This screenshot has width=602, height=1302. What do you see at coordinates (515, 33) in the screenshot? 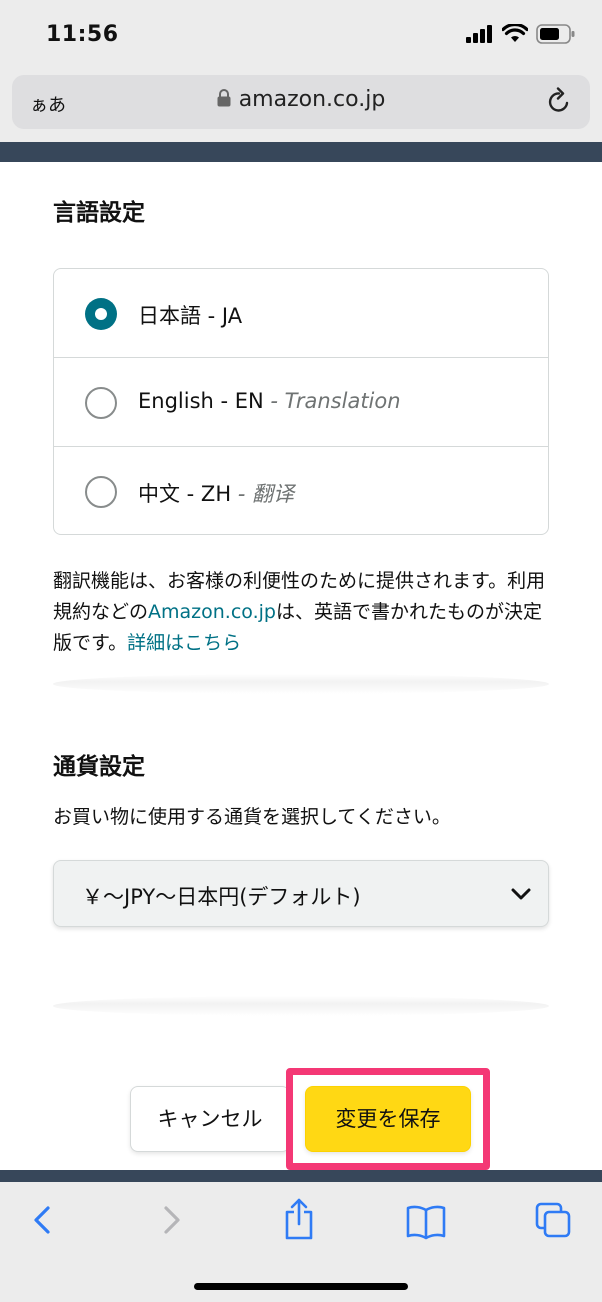
I see `wifi-icon` at bounding box center [515, 33].